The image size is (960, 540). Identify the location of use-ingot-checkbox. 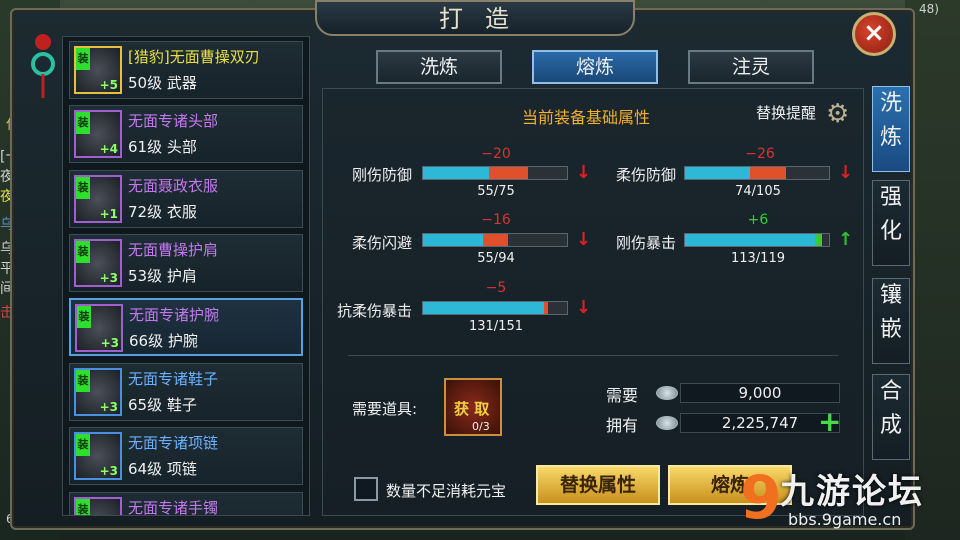
(366, 489).